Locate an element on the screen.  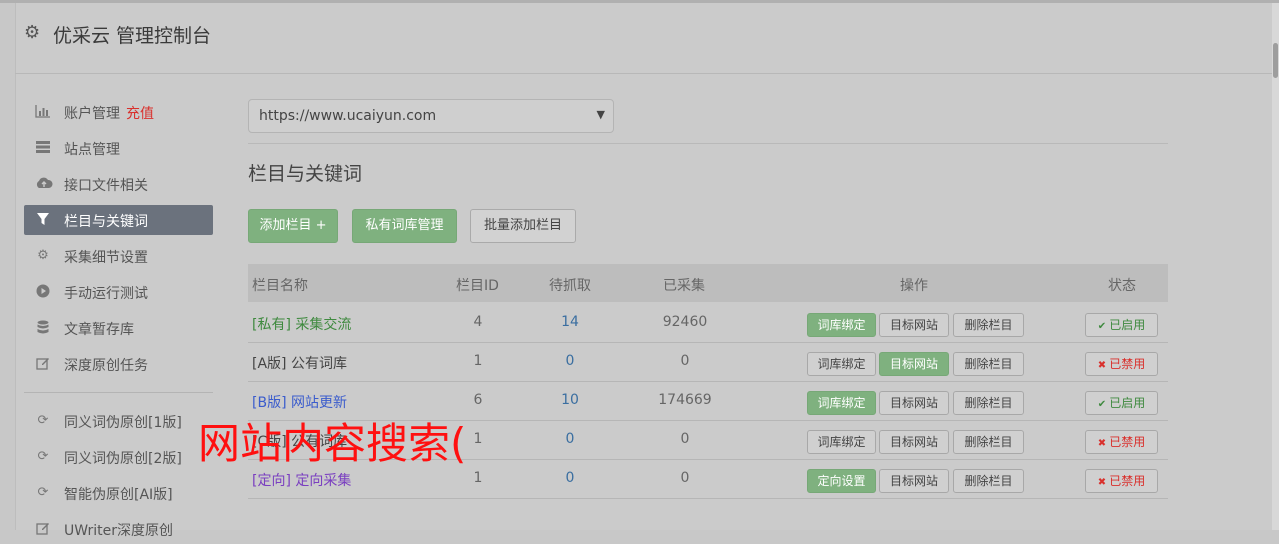
column-name-link: [定向] 定向采集 is located at coordinates (301, 480).